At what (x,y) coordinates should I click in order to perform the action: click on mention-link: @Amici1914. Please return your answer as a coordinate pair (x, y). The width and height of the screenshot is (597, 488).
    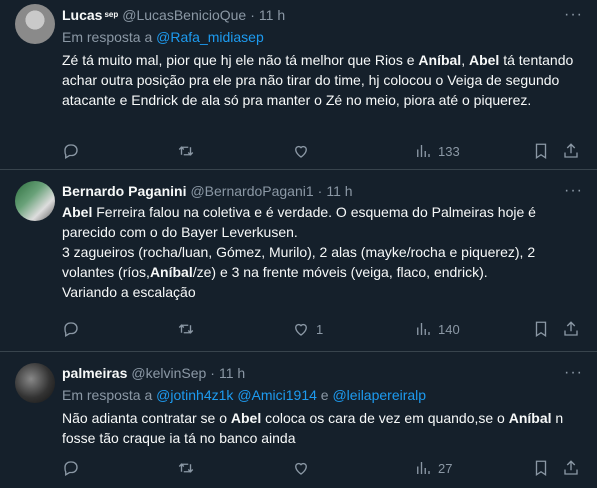
    Looking at the image, I should click on (277, 395).